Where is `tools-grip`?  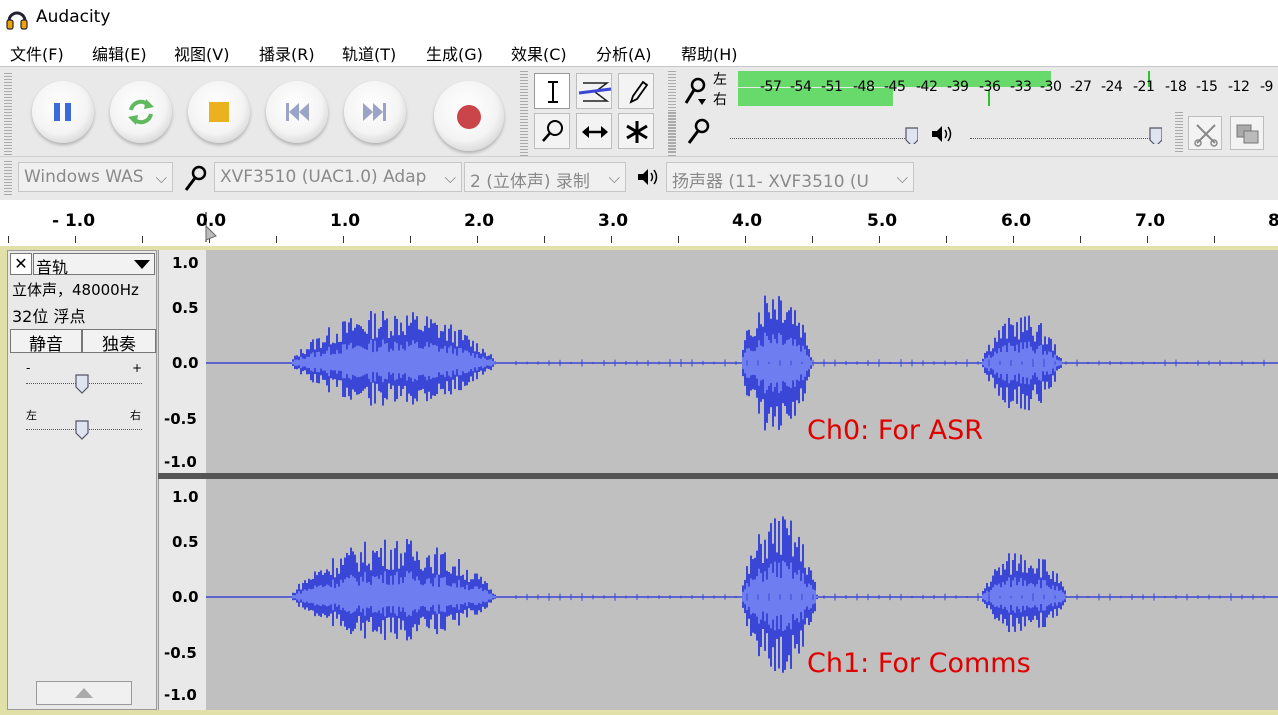
tools-grip is located at coordinates (524, 114).